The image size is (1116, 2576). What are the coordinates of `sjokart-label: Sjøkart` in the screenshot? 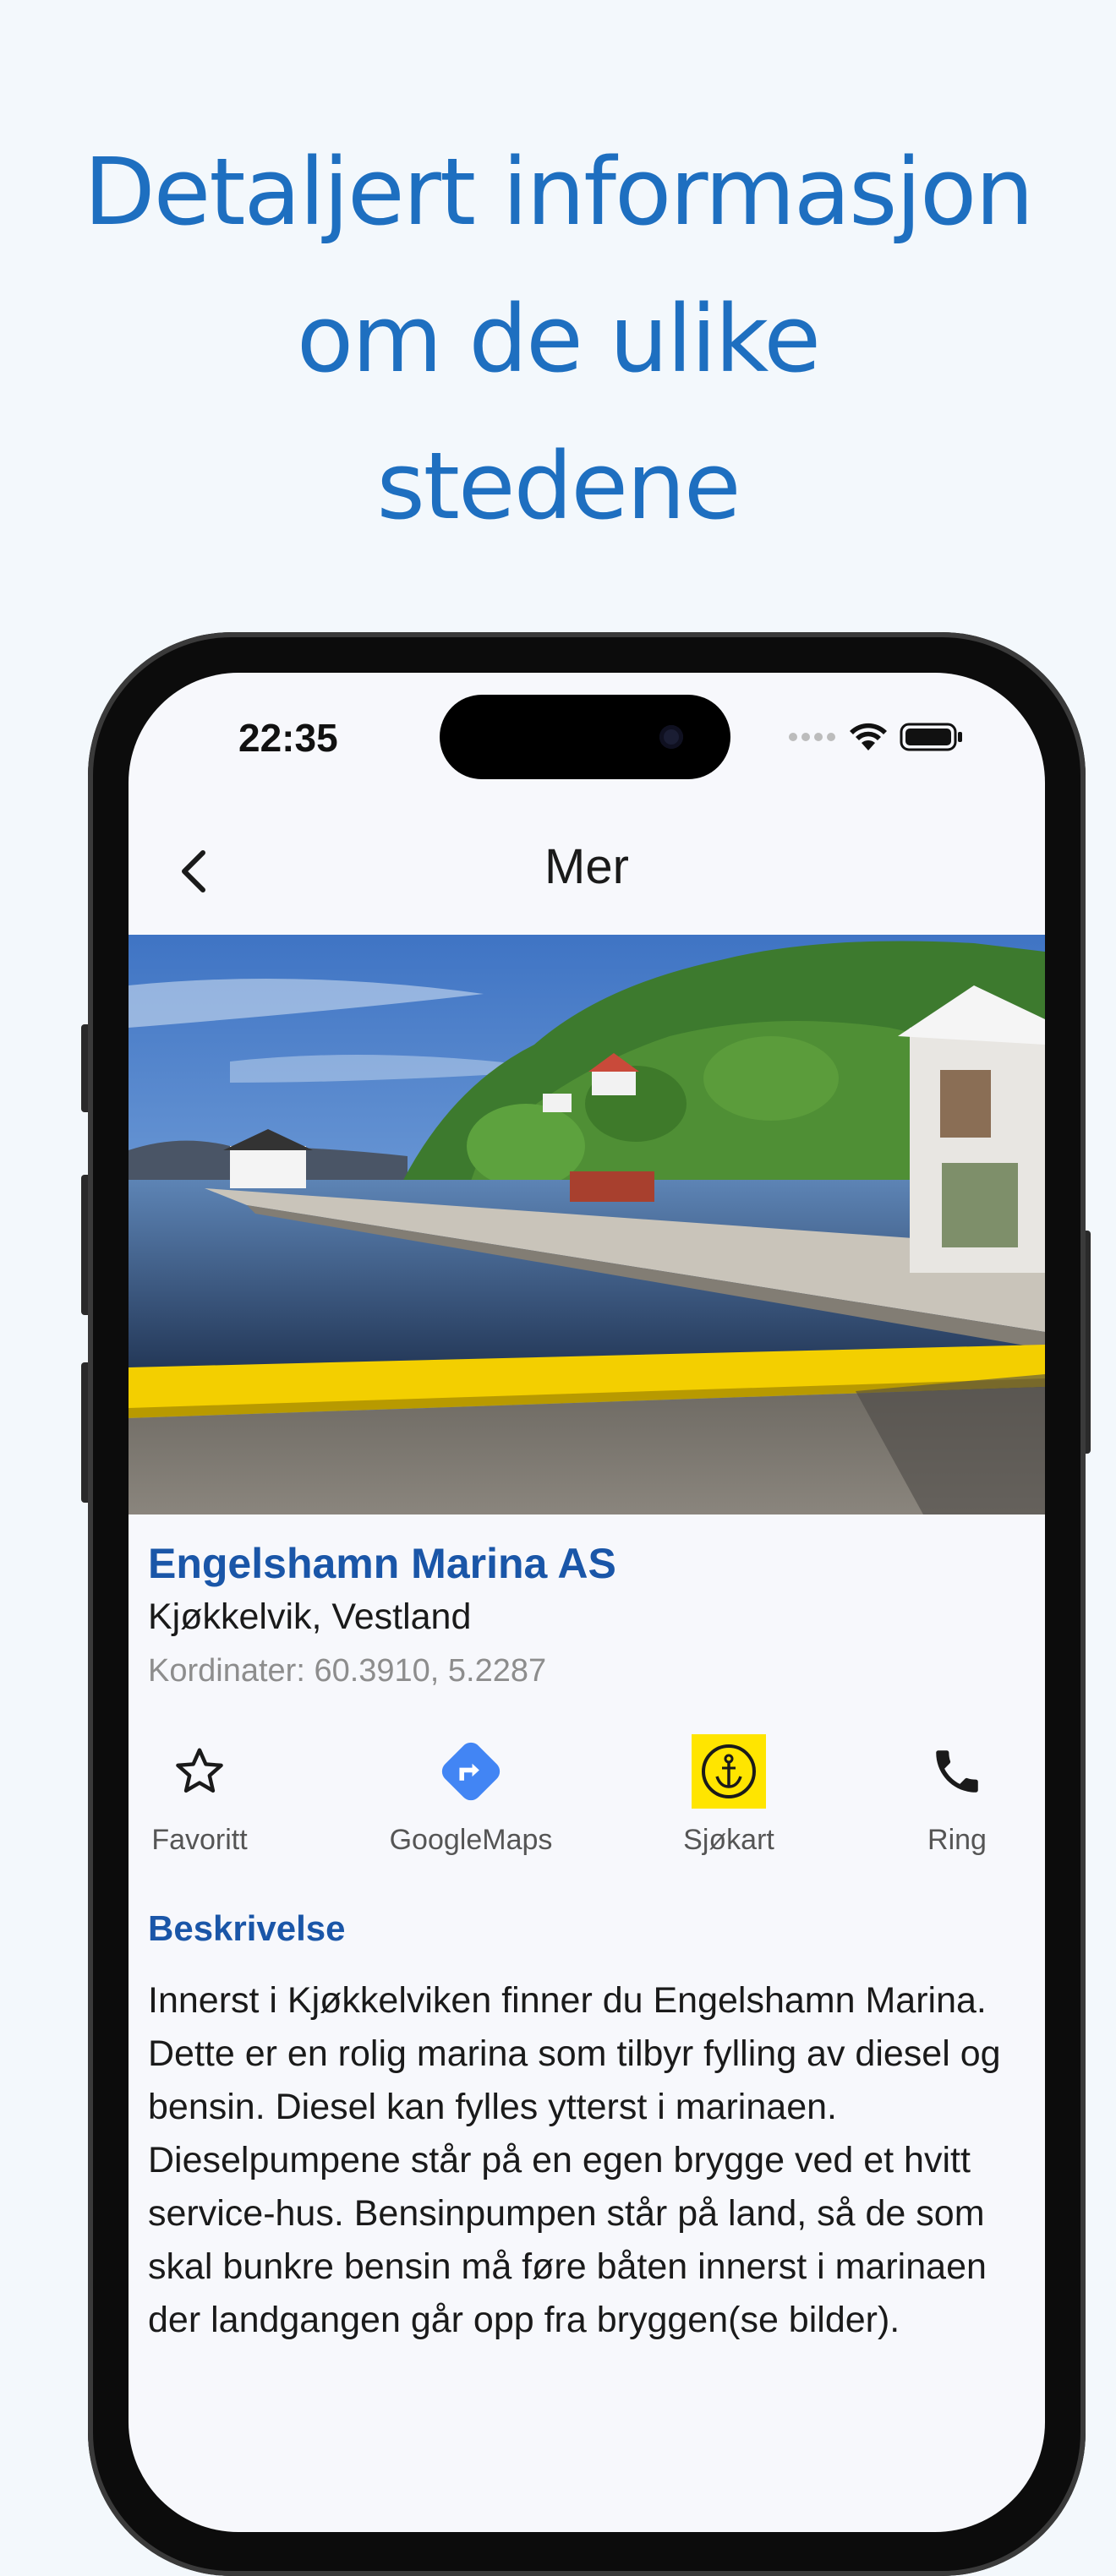 It's located at (729, 1840).